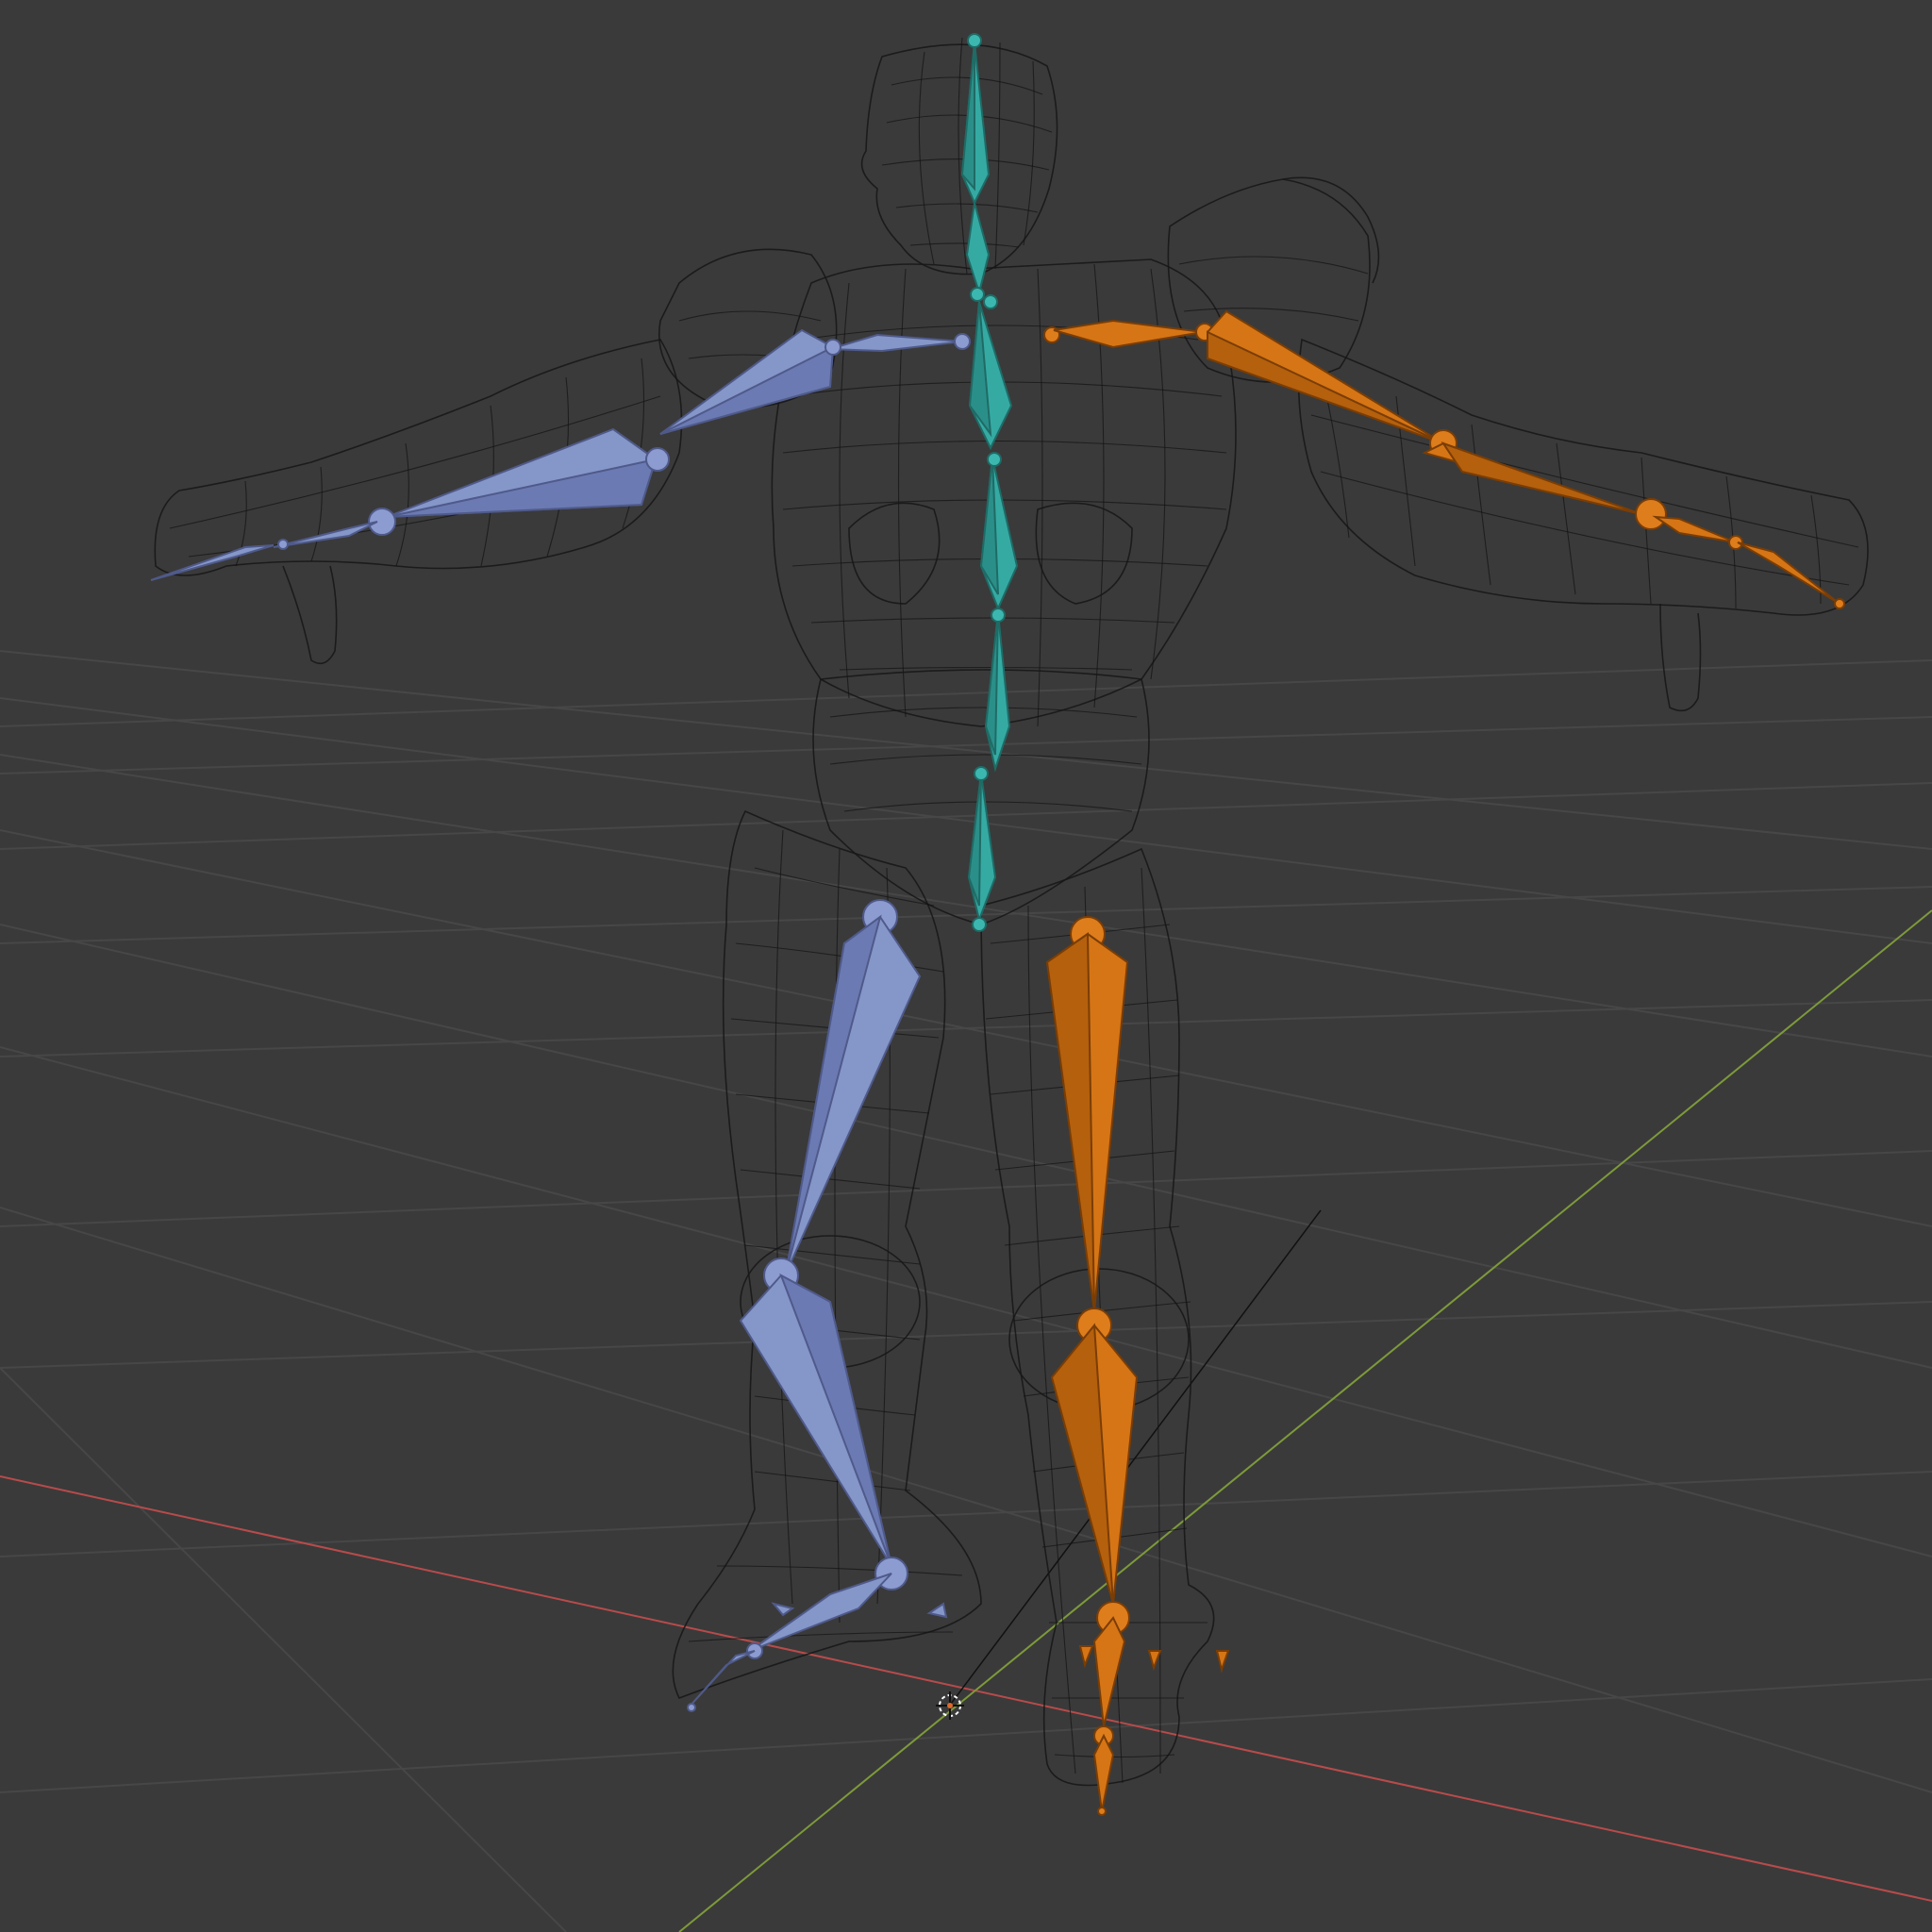 This screenshot has height=1932, width=1932. I want to click on spine-bone-chain, so click(989, 483).